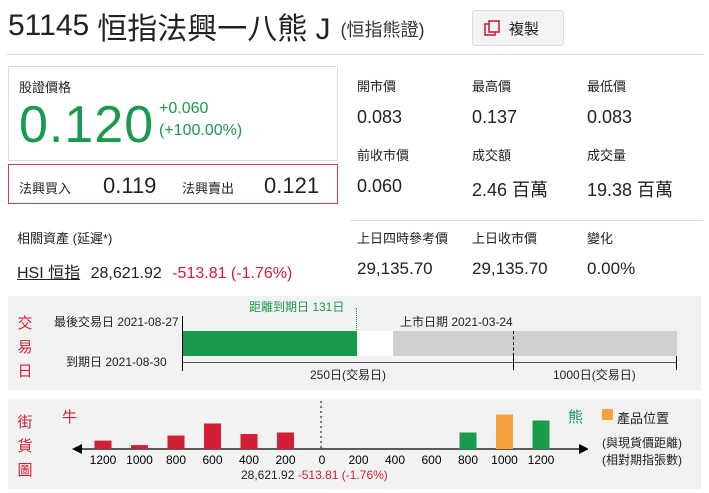 Image resolution: width=709 pixels, height=493 pixels. Describe the element at coordinates (583, 449) in the screenshot. I see `right-arrow-icon` at that location.